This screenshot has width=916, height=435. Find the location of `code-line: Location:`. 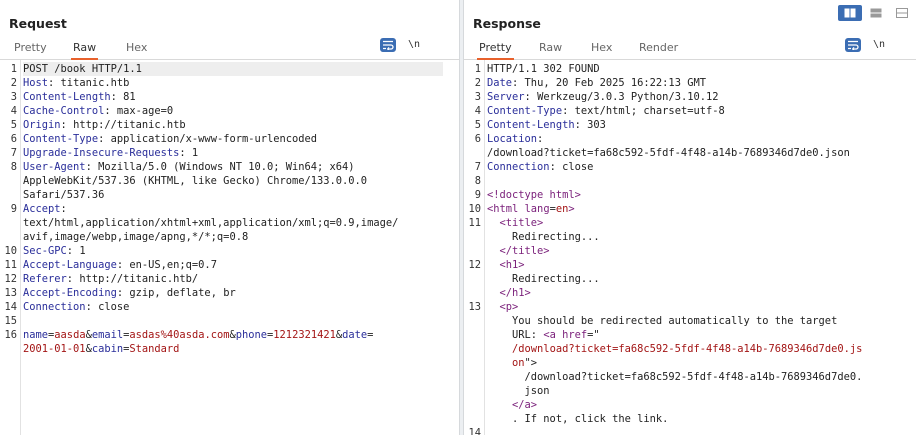

code-line: Location: is located at coordinates (515, 139).